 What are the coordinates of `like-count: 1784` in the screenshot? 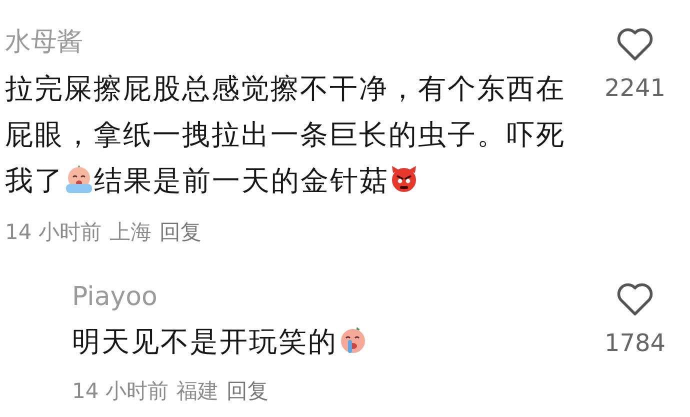 It's located at (635, 343).